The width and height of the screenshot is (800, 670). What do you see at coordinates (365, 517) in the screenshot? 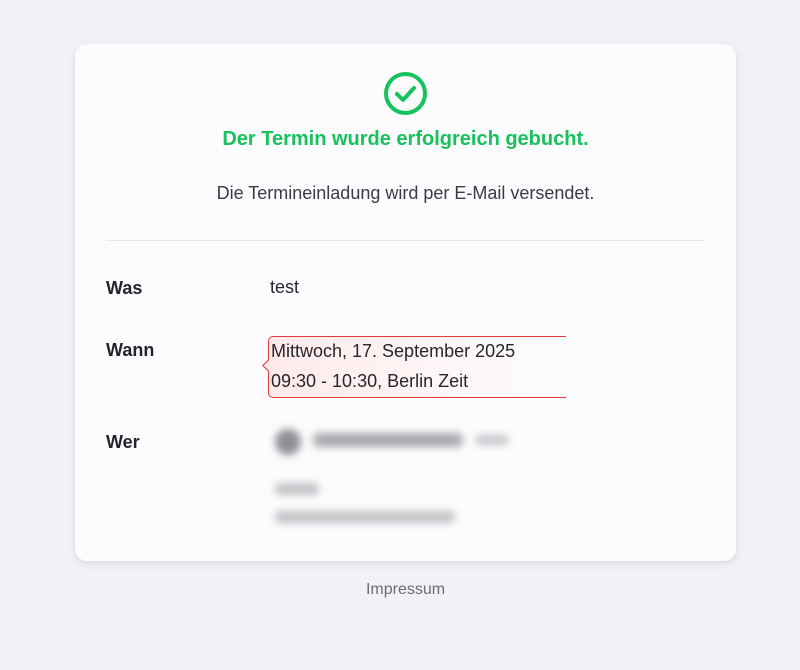
I see `attendee-email-redacted` at bounding box center [365, 517].